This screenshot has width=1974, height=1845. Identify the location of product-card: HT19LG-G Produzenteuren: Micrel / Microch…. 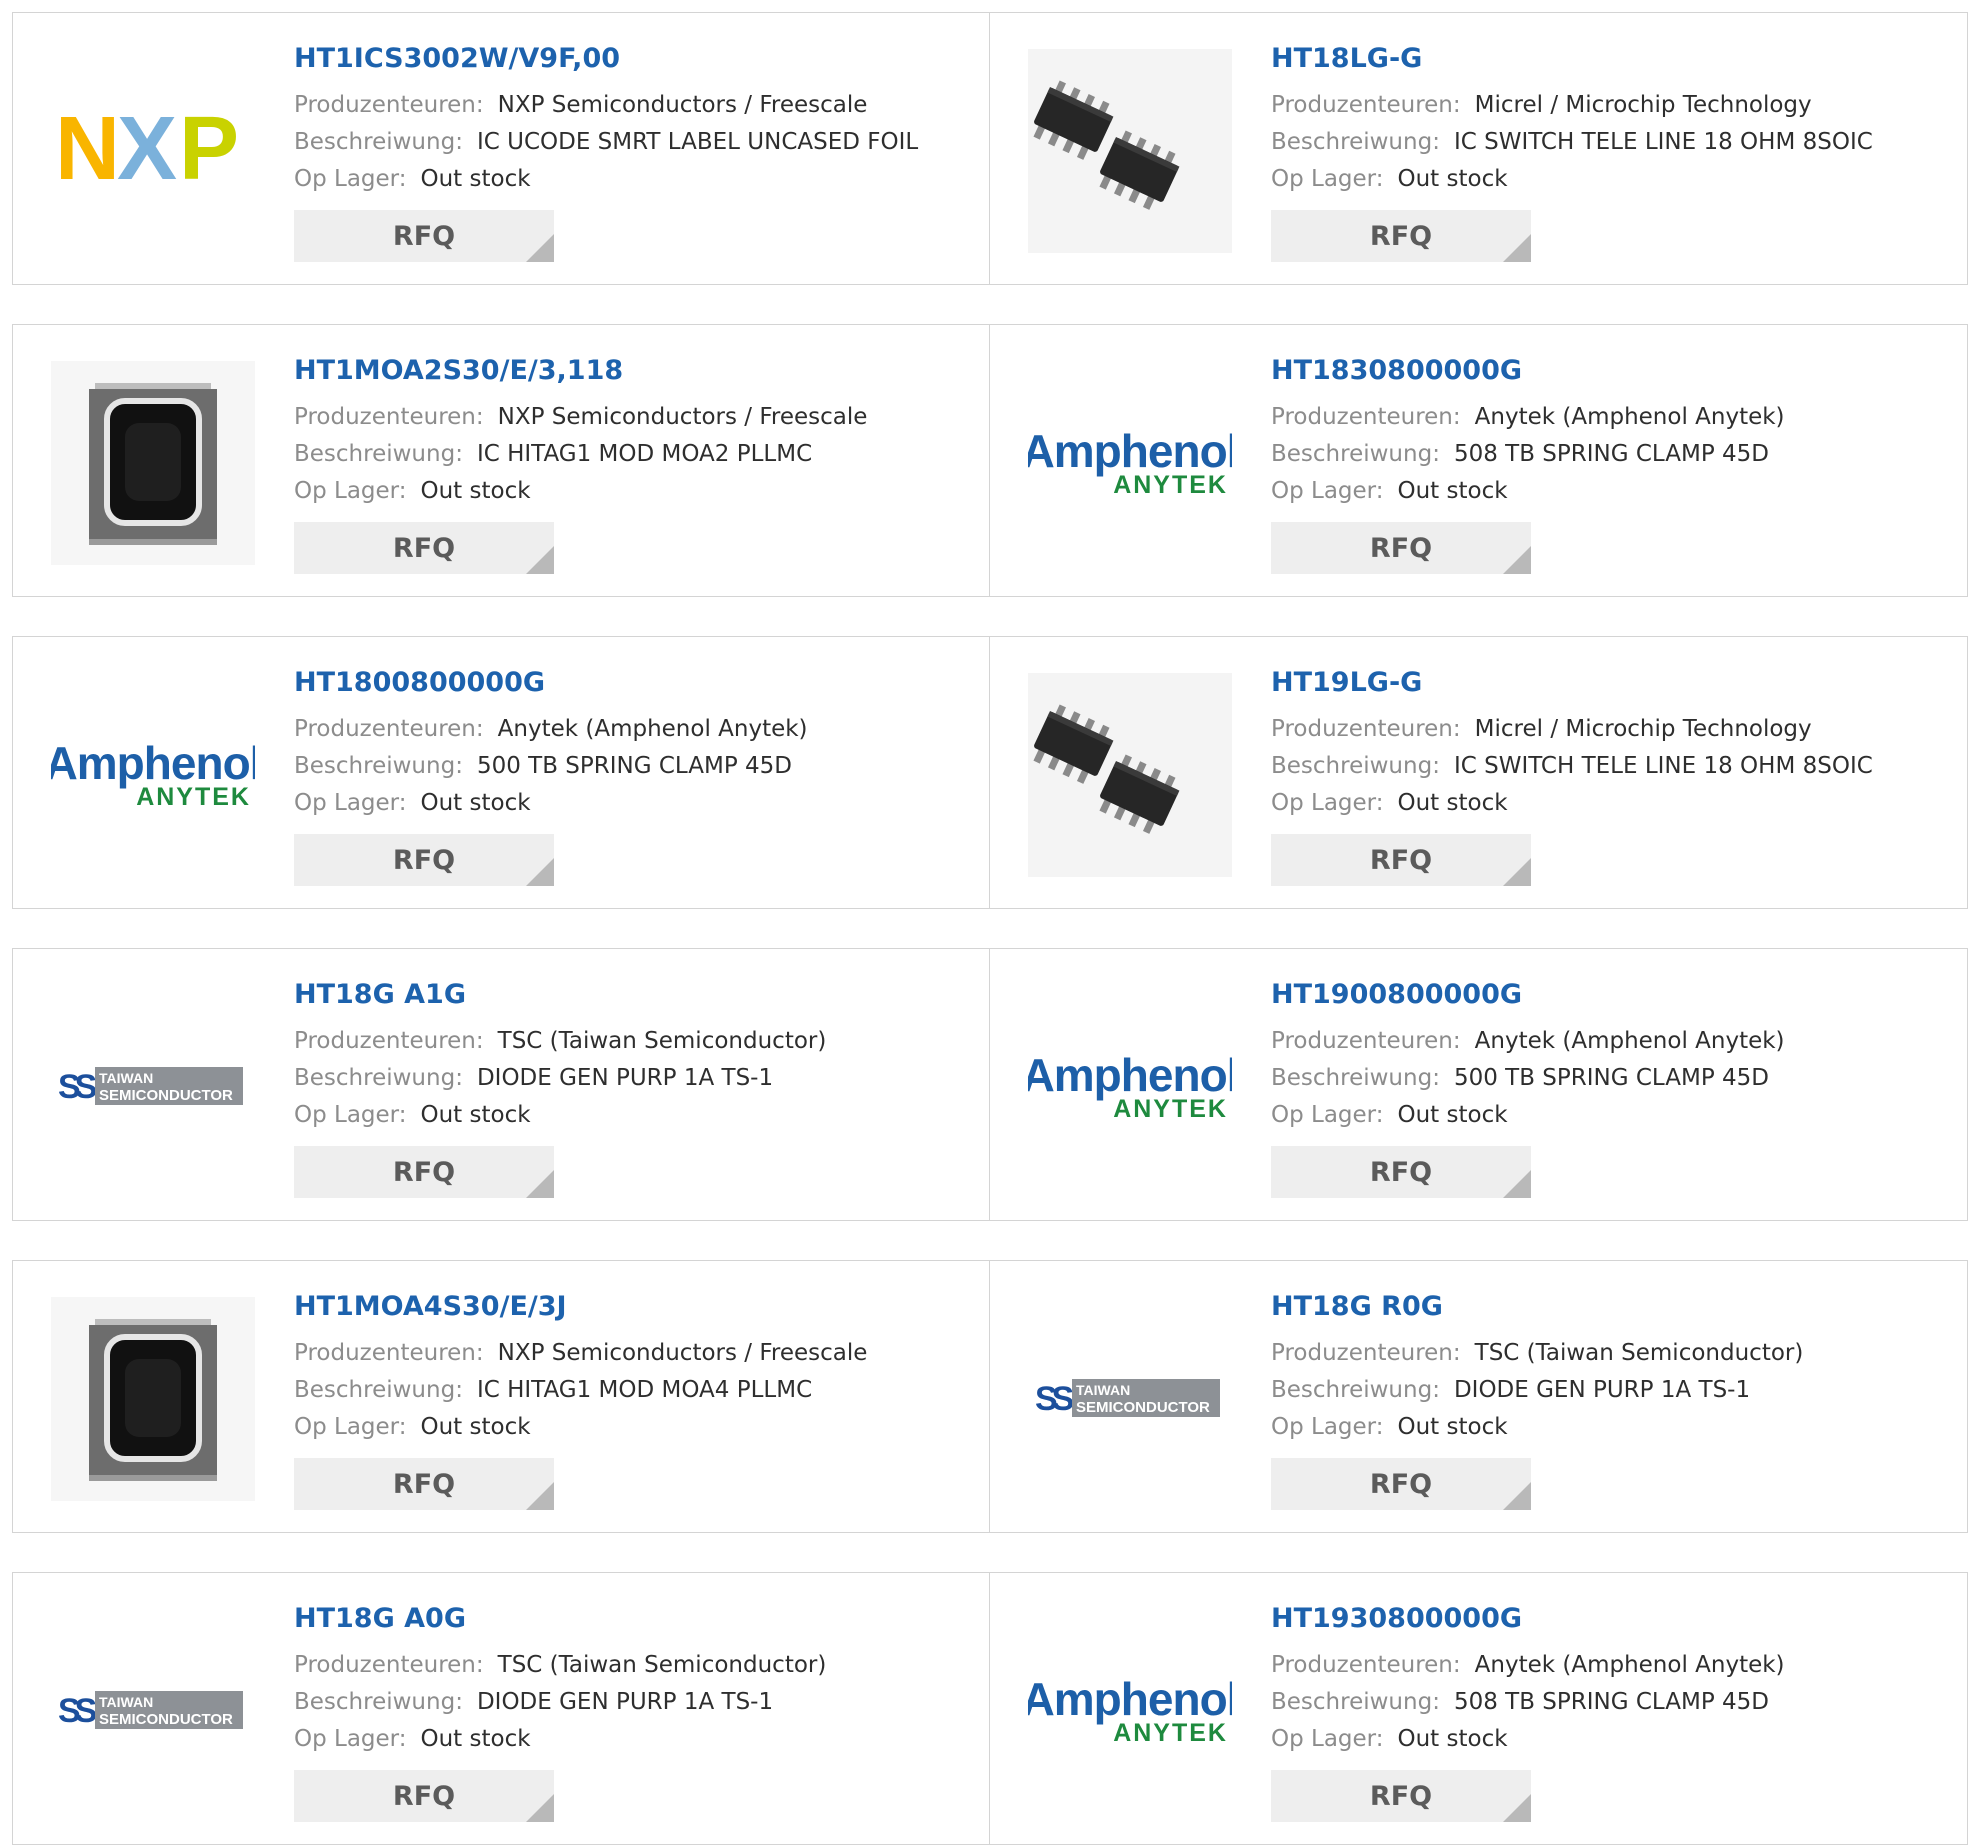
(1478, 772).